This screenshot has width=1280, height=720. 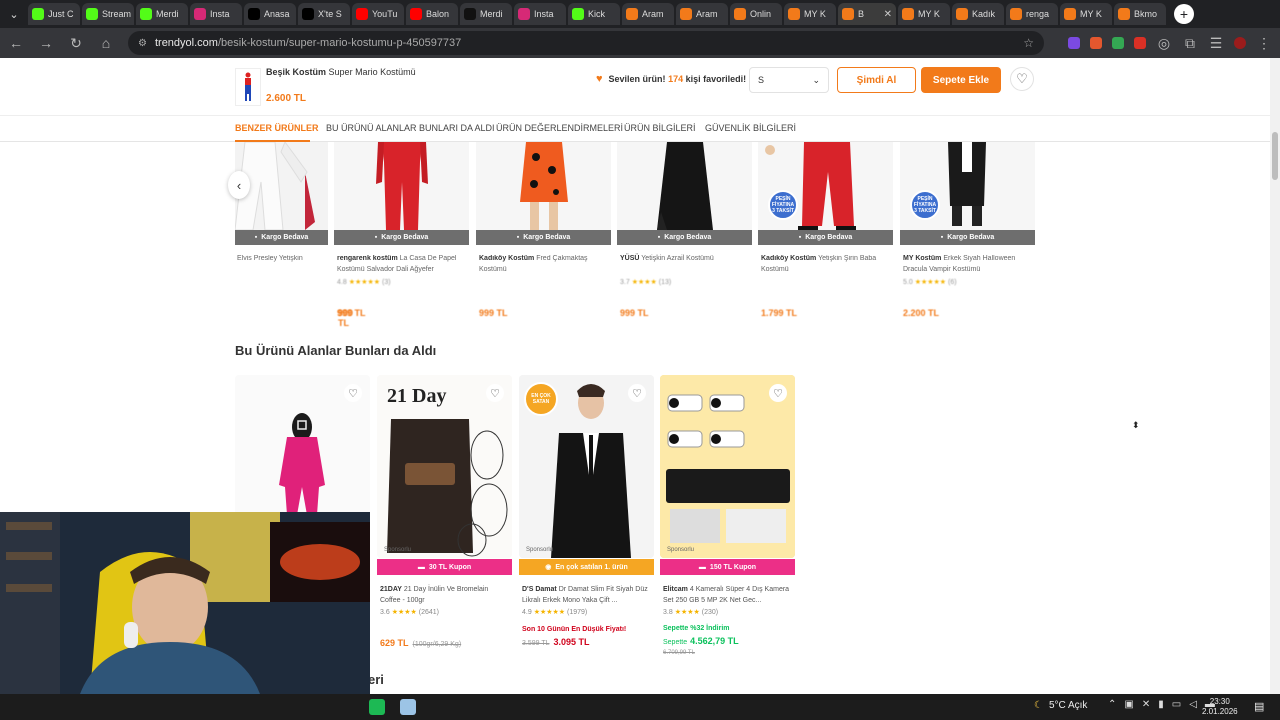 I want to click on product-image, so click(x=727, y=466).